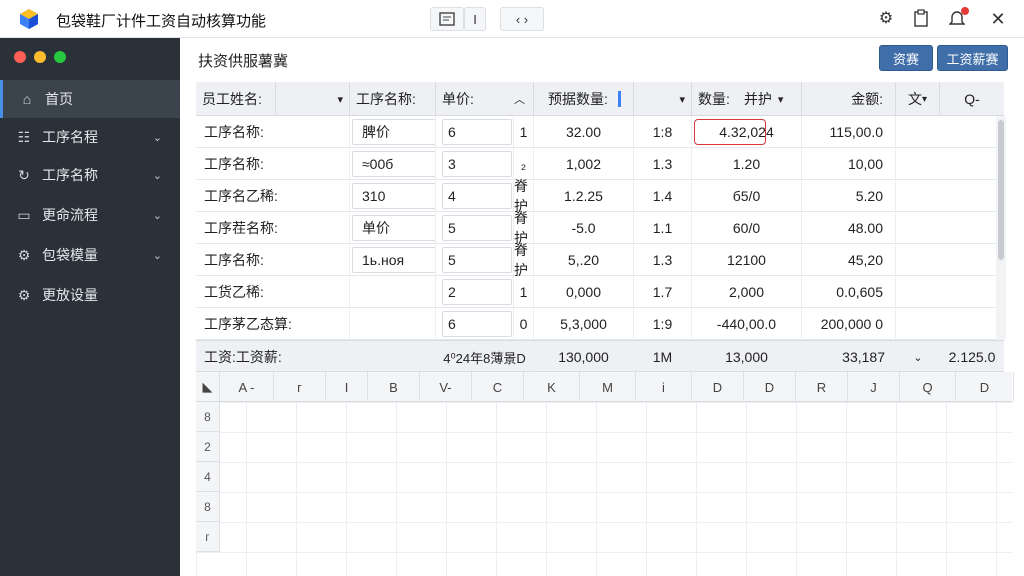  Describe the element at coordinates (208, 387) in the screenshot. I see `select-all-icon: ◣` at that location.